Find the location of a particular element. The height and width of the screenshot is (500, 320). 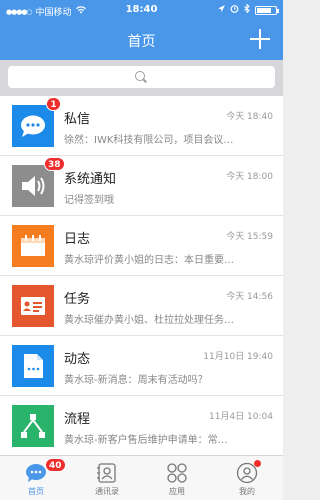

chat-bubble-icon is located at coordinates (33, 126).